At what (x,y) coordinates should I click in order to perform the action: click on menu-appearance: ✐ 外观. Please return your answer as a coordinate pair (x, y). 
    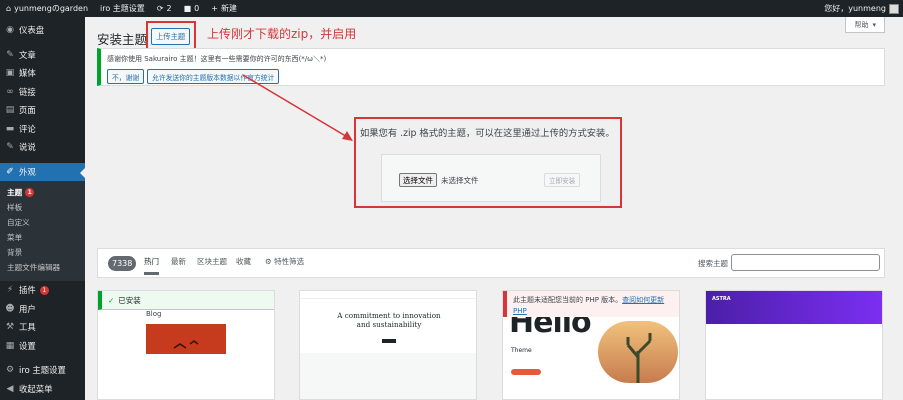
    Looking at the image, I should click on (42, 171).